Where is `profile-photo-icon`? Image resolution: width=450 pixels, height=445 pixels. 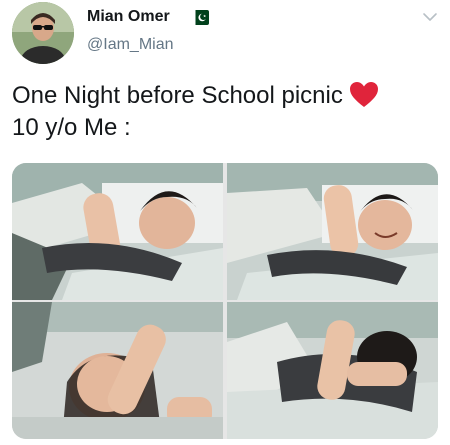 profile-photo-icon is located at coordinates (43, 33).